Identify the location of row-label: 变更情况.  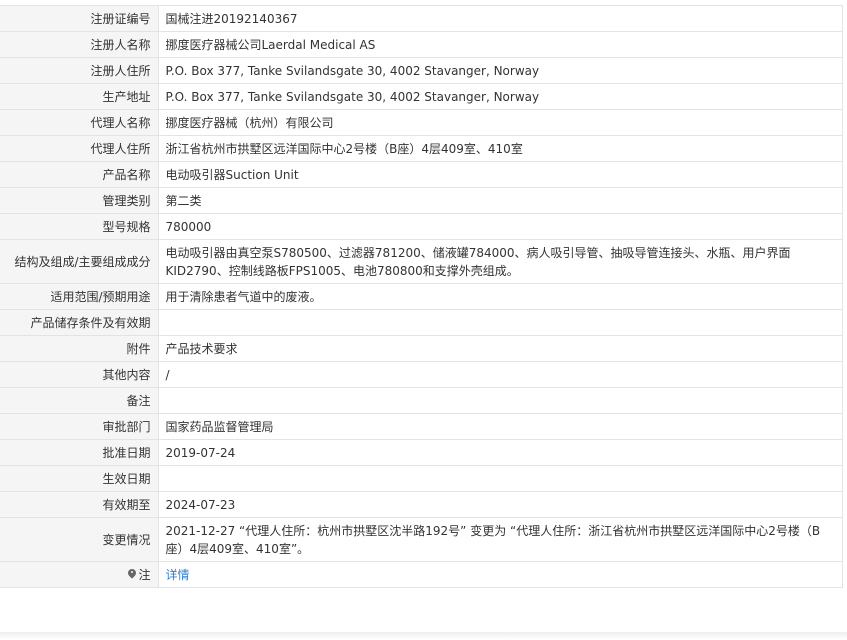
(79, 539).